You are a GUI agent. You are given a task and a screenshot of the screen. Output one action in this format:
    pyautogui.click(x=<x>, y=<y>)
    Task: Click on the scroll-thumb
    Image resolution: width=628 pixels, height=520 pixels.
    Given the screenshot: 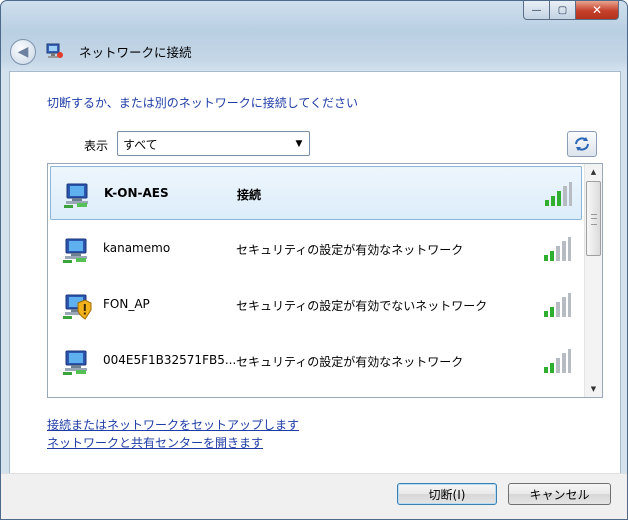 What is the action you would take?
    pyautogui.click(x=593, y=218)
    